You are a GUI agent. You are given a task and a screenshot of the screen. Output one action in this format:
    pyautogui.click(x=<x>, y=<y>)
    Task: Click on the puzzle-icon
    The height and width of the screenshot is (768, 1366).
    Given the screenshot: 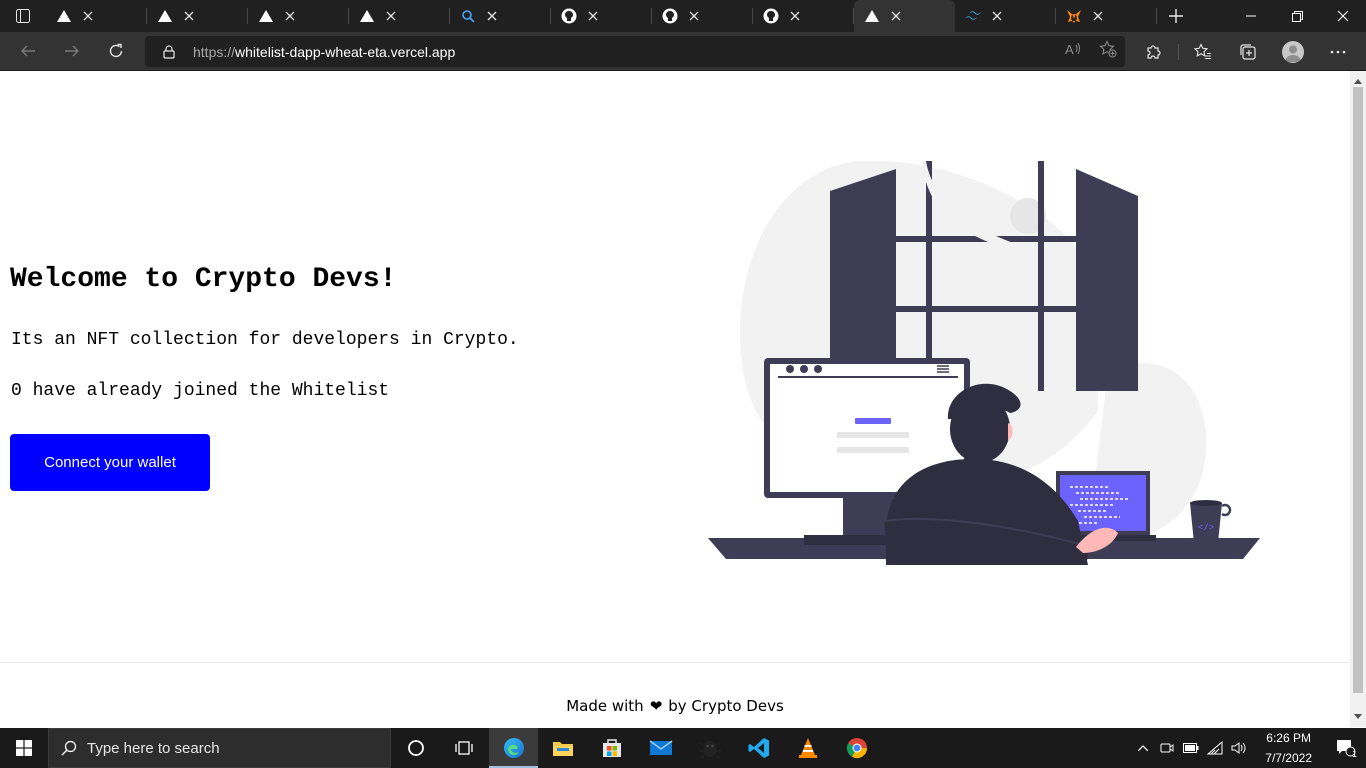 What is the action you would take?
    pyautogui.click(x=1153, y=51)
    